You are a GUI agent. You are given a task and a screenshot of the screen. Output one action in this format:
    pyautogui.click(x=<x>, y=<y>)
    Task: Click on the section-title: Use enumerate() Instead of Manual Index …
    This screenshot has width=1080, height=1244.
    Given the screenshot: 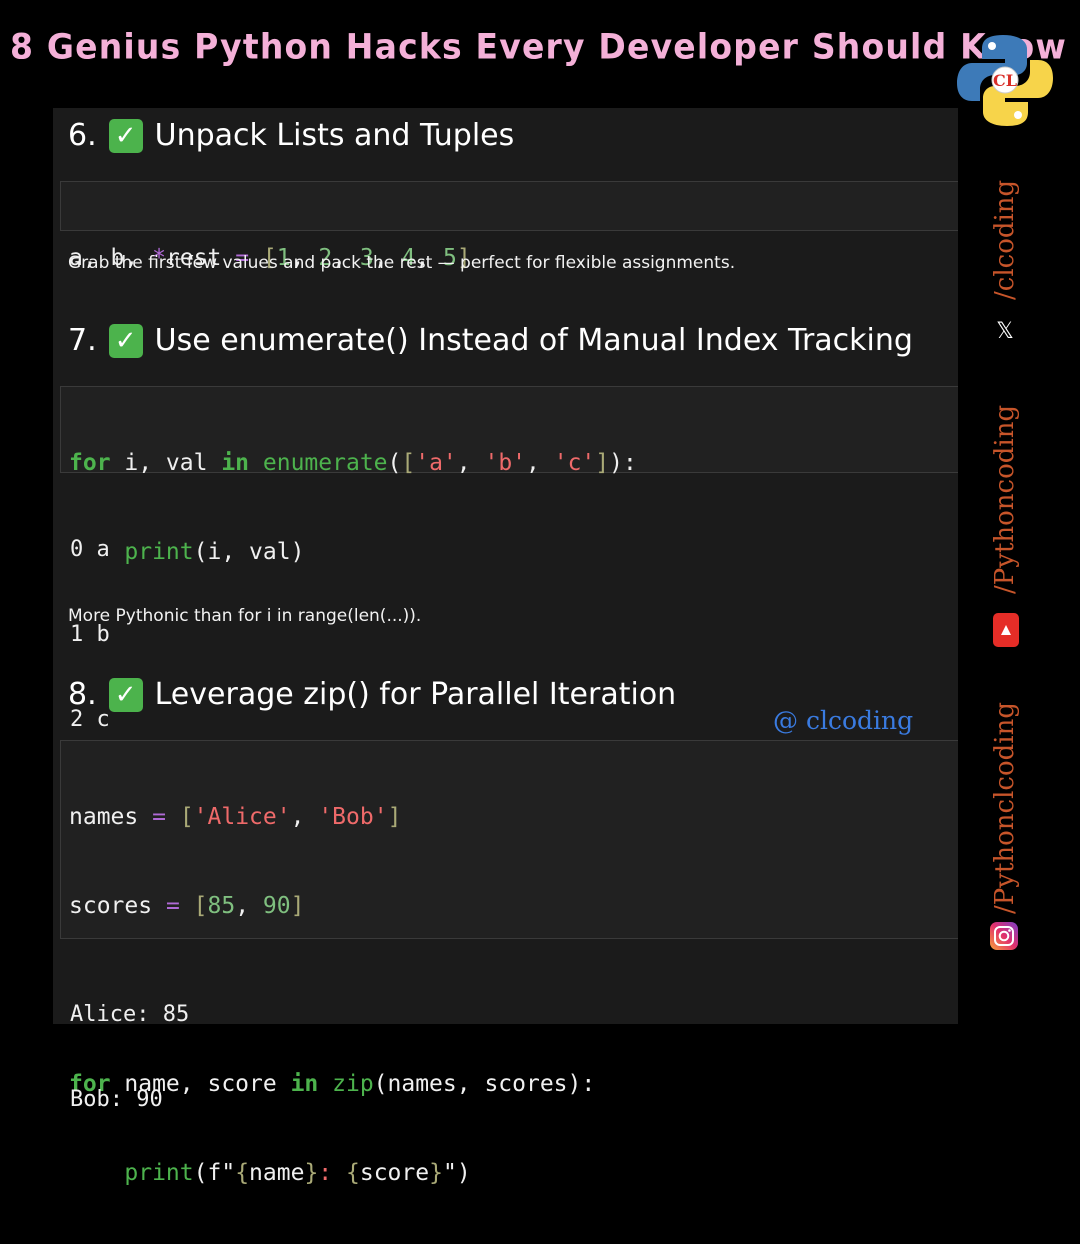 What is the action you would take?
    pyautogui.click(x=533, y=340)
    